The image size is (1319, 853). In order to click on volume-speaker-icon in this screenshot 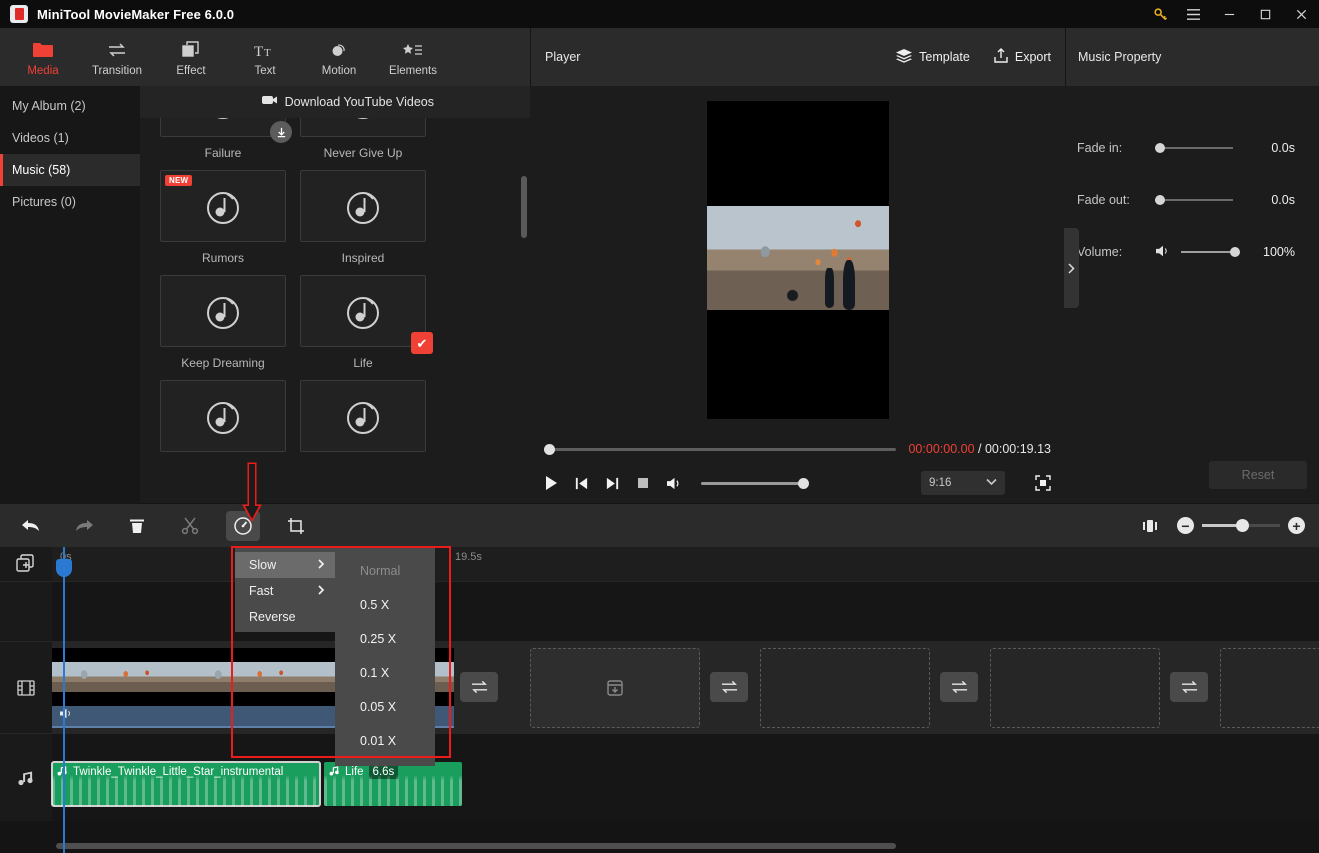, I will do `click(1163, 252)`.